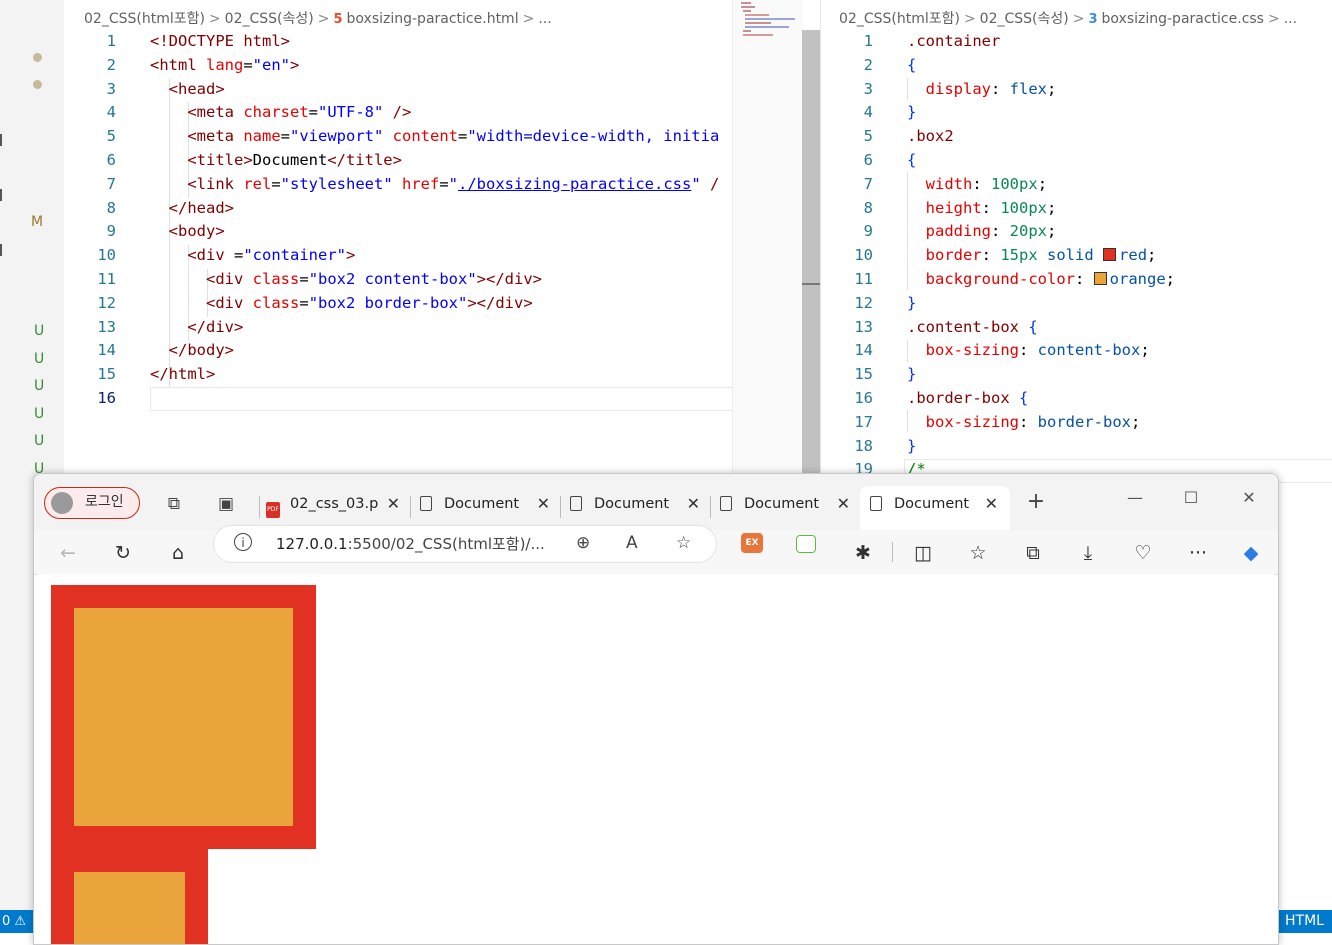 Image resolution: width=1332 pixels, height=945 pixels. Describe the element at coordinates (391, 209) in the screenshot. I see `code-line: 8 </head>` at that location.